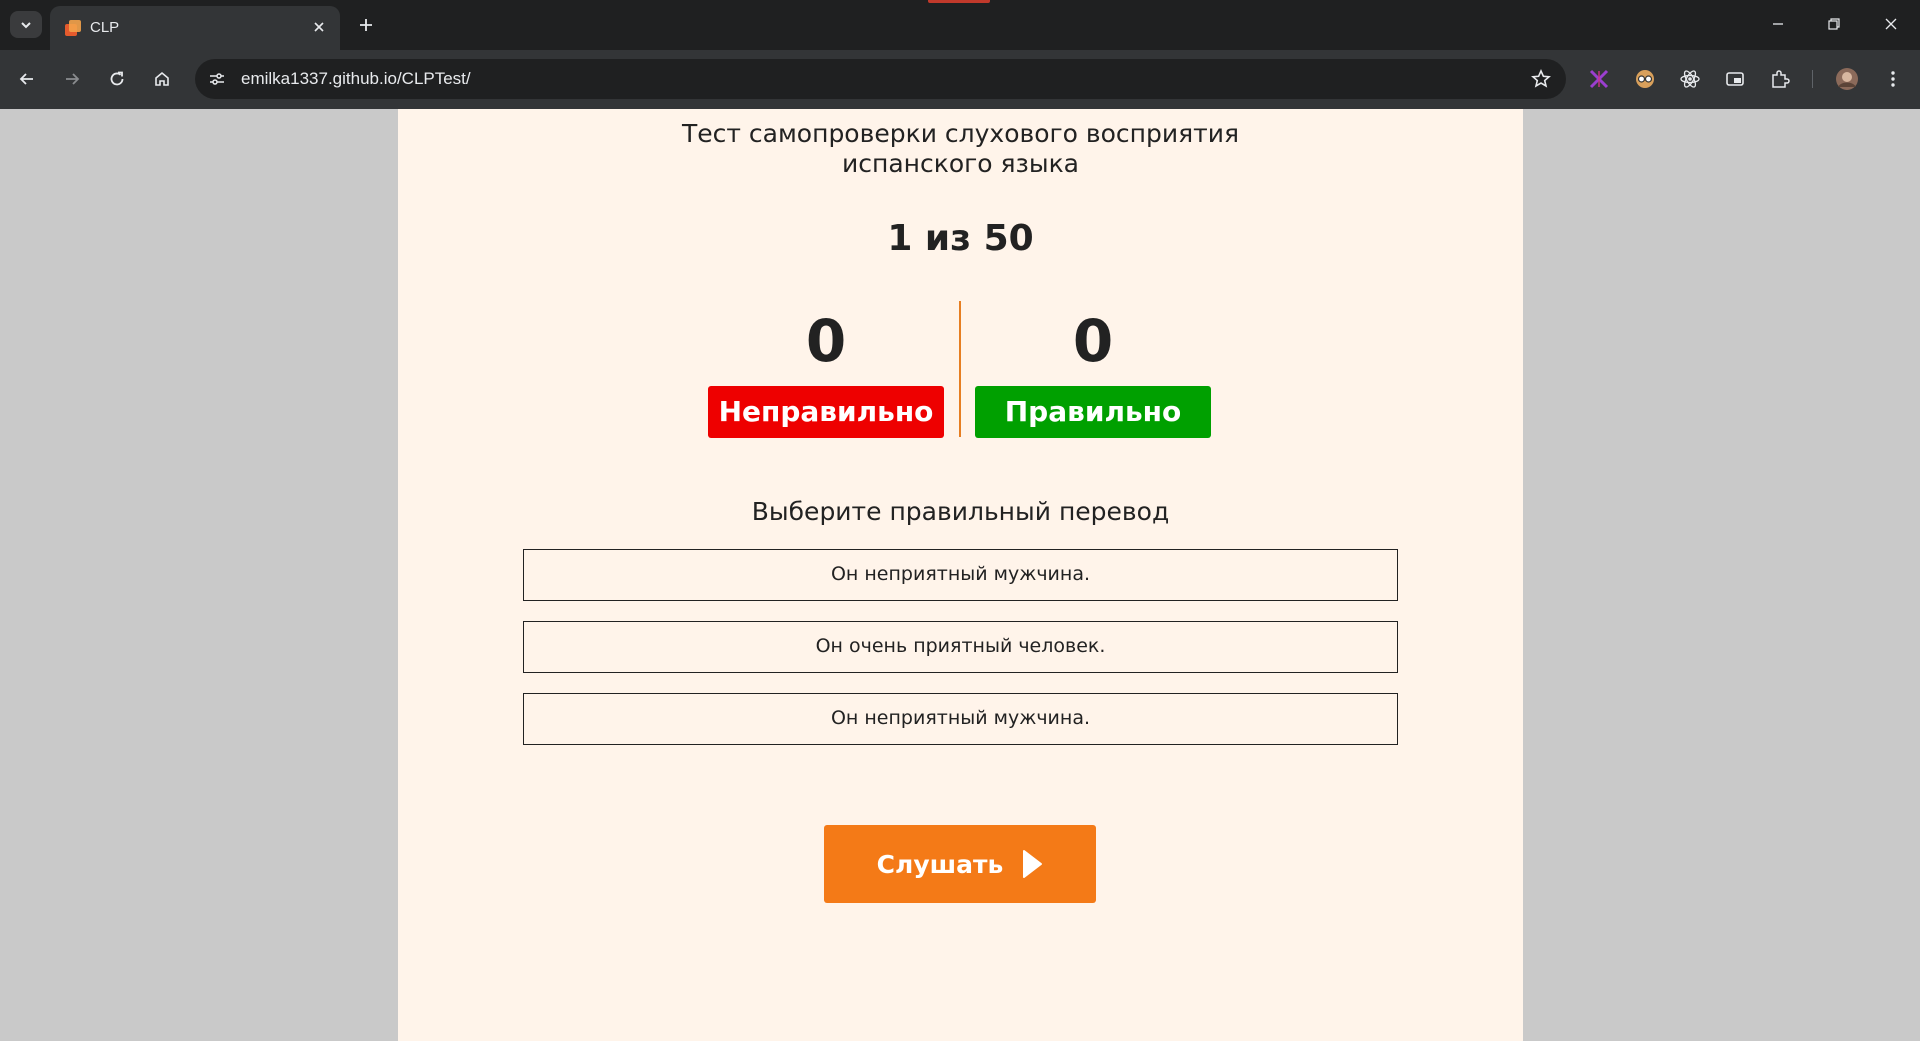 The height and width of the screenshot is (1041, 1920). I want to click on bookmark-star-icon, so click(1541, 79).